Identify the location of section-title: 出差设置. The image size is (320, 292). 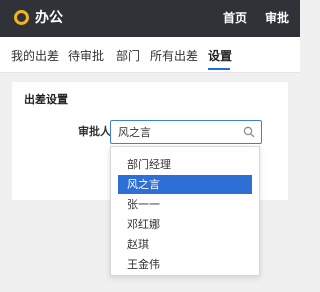
(46, 99).